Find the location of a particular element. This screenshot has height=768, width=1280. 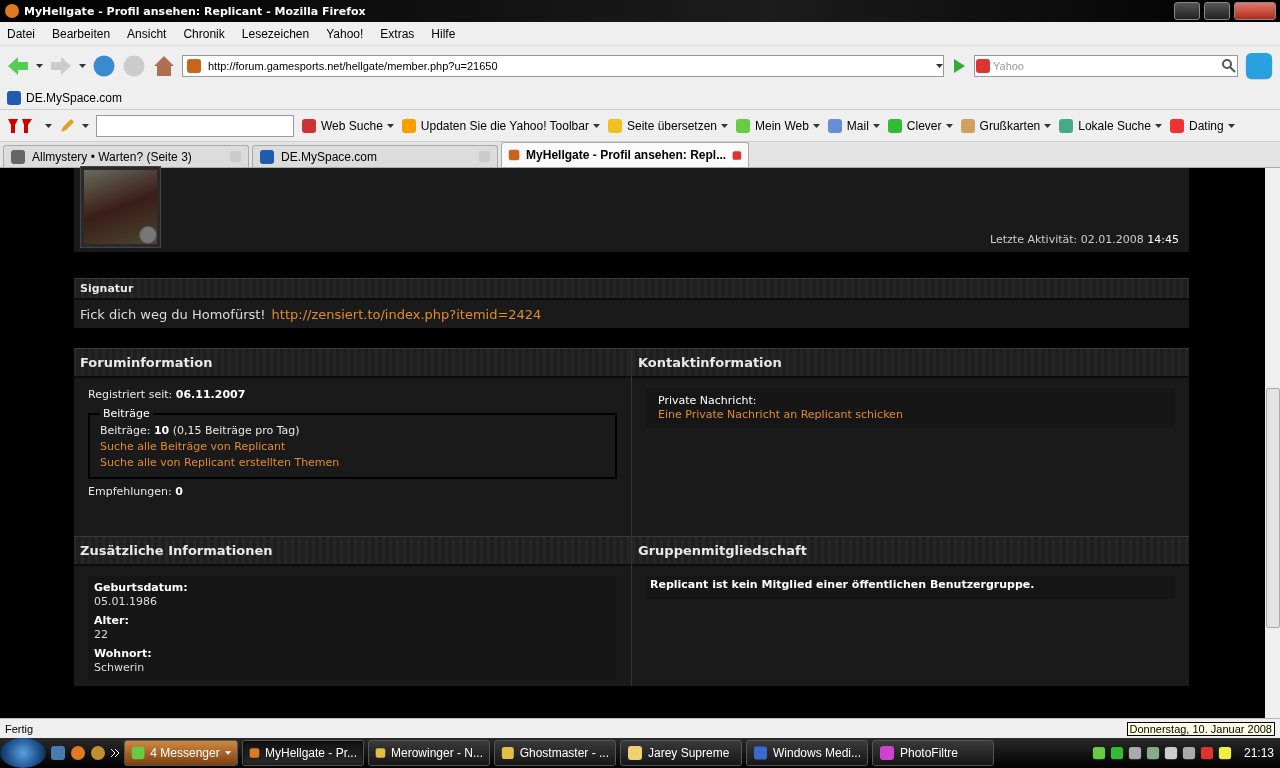

menu-item: Extras is located at coordinates (397, 33).